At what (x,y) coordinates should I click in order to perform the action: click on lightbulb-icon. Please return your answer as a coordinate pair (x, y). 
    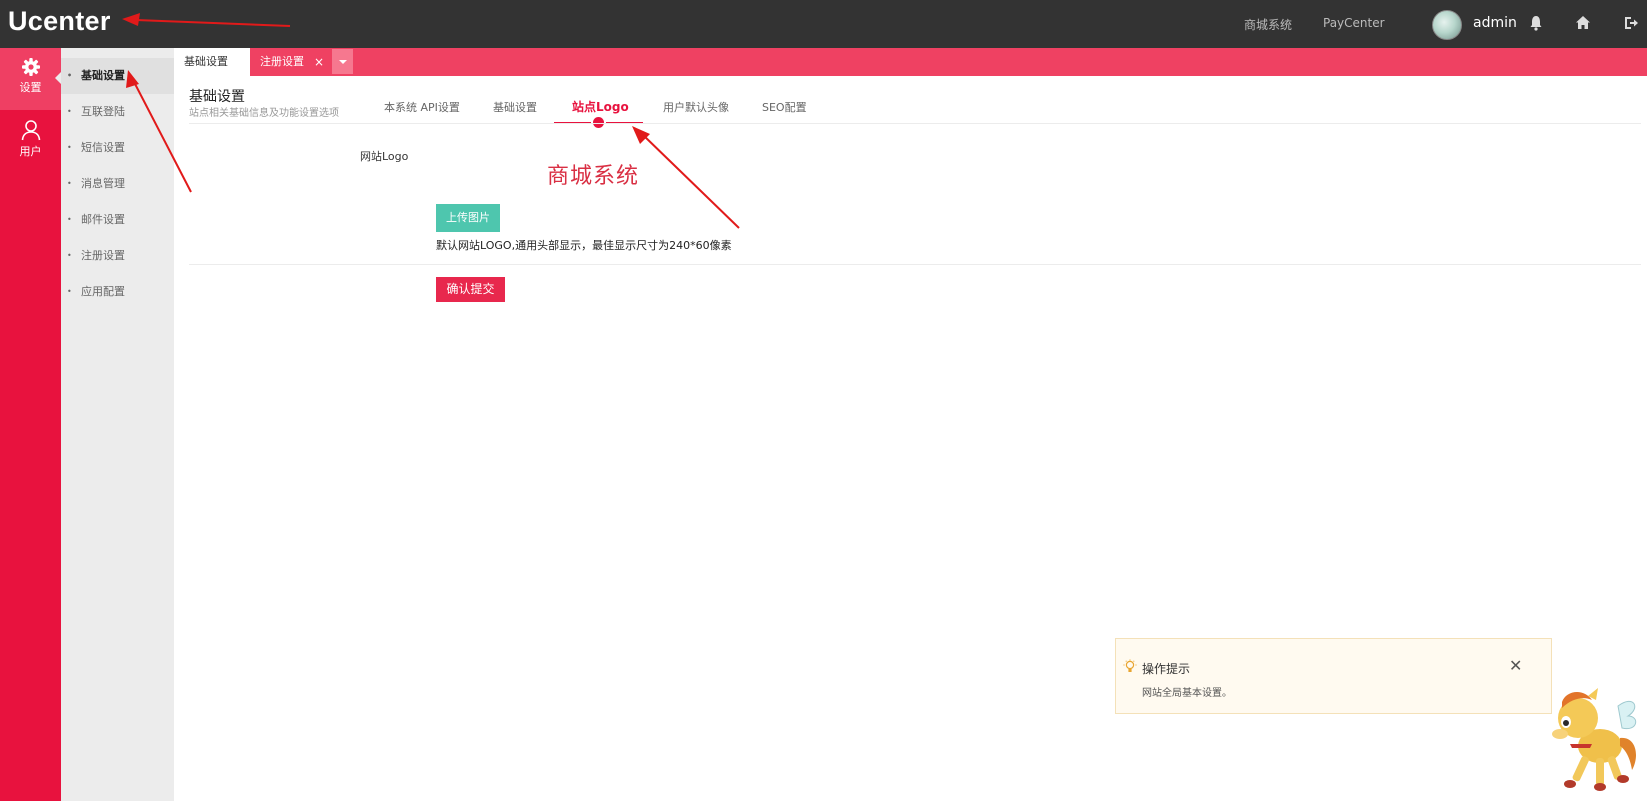
    Looking at the image, I should click on (1130, 669).